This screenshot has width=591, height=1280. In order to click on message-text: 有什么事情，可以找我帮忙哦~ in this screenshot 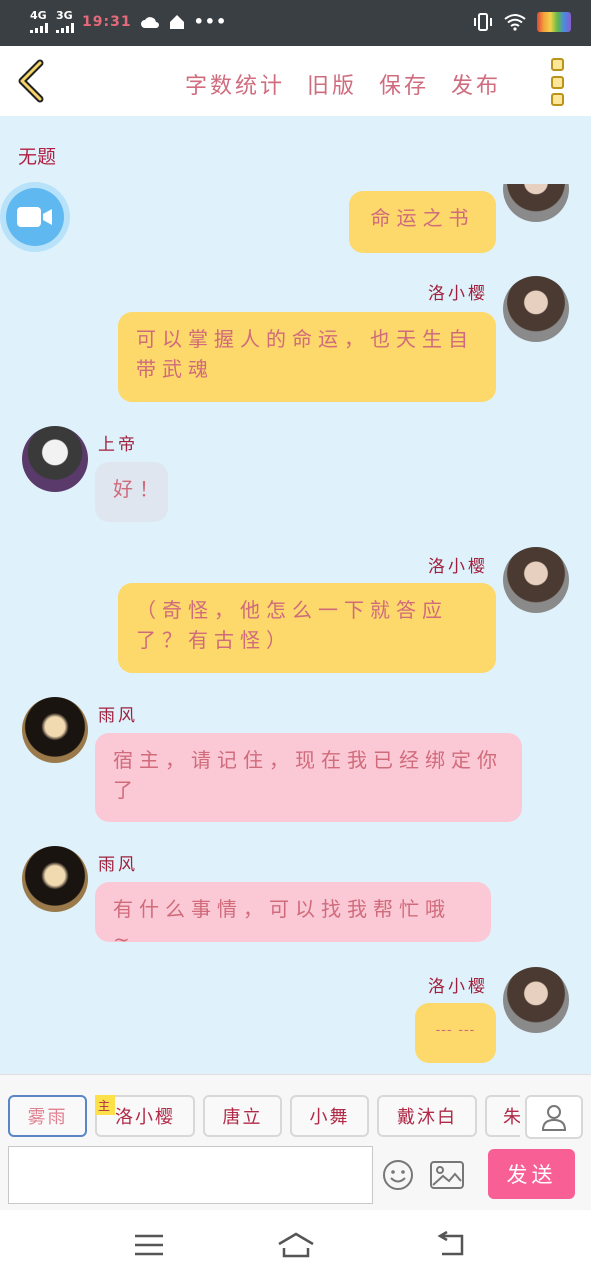, I will do `click(282, 924)`.